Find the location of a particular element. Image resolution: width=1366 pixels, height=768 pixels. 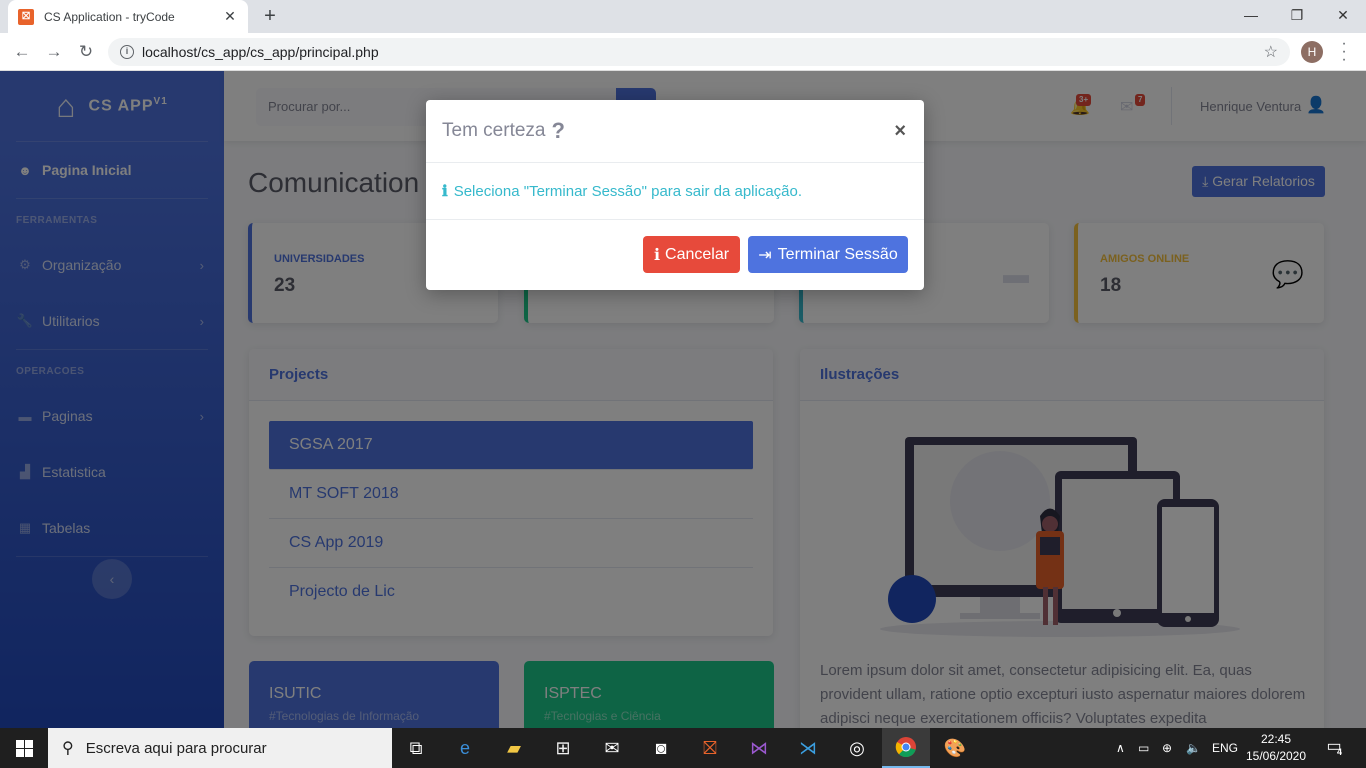

file-explorer-icon: ▰ is located at coordinates (514, 748).